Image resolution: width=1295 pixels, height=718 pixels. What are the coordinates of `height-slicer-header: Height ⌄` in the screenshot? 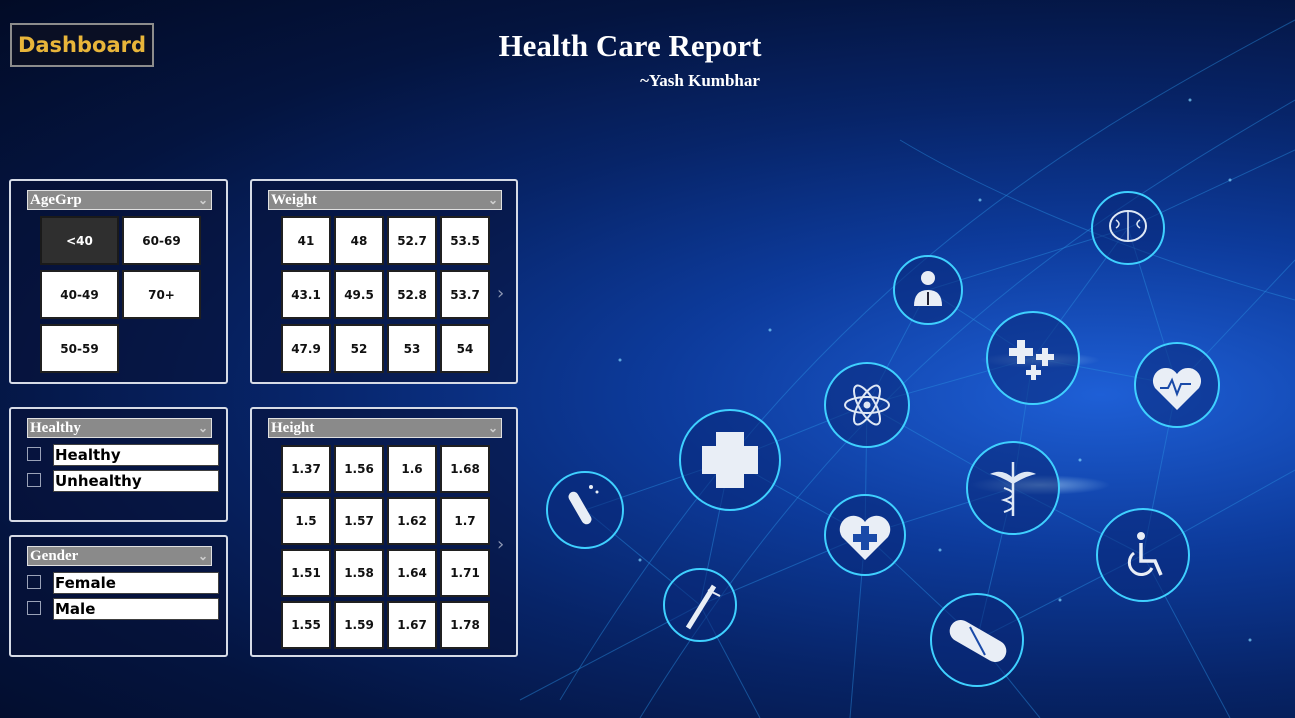 It's located at (385, 428).